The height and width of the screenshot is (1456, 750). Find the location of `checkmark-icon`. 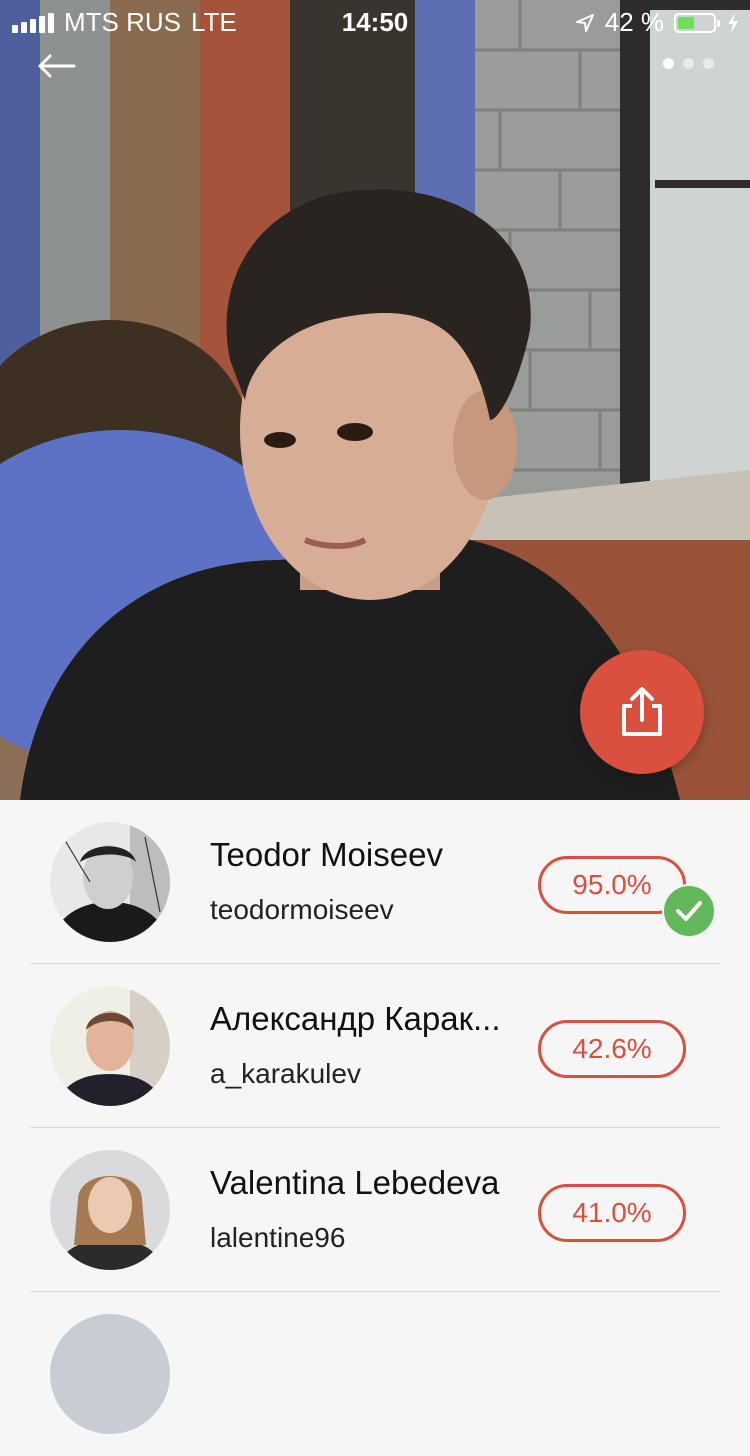

checkmark-icon is located at coordinates (689, 911).